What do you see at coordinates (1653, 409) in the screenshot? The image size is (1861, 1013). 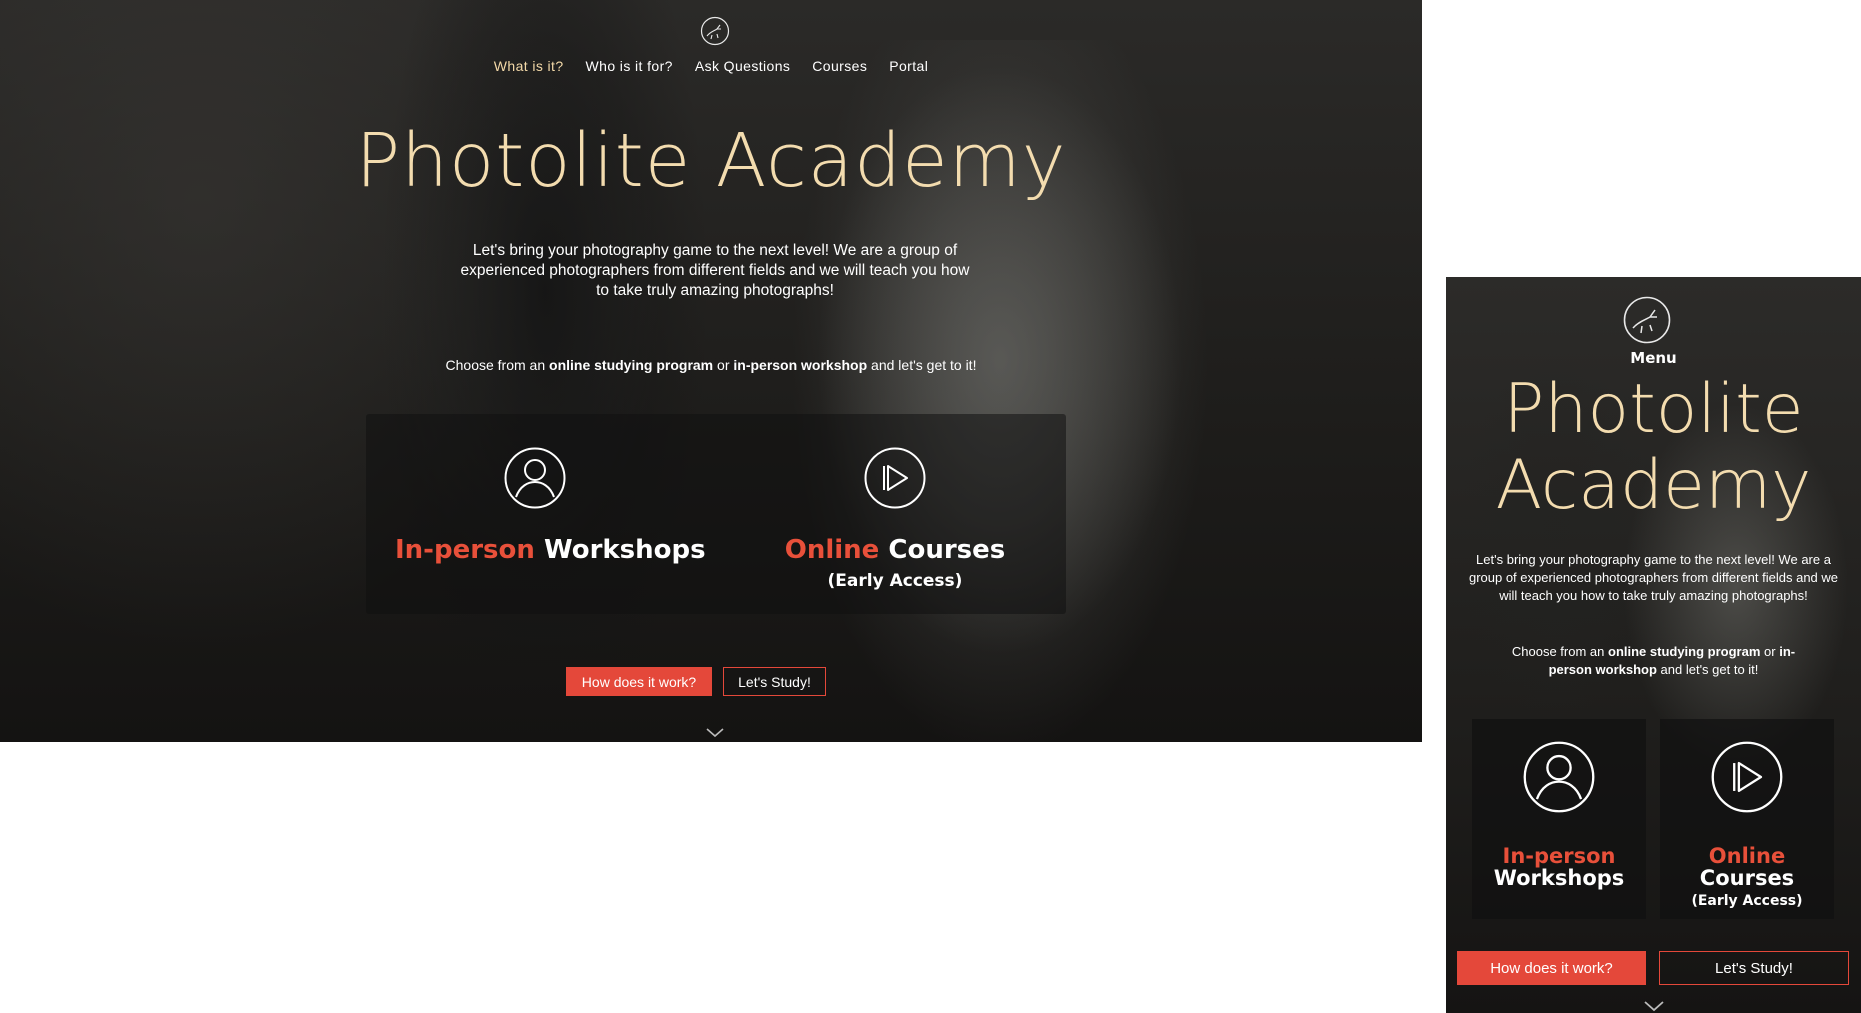 I see `page-title-line-1: Photolite` at bounding box center [1653, 409].